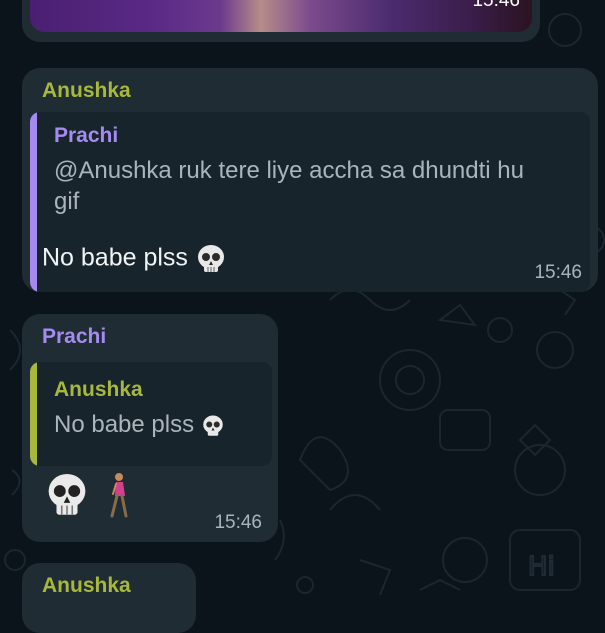  What do you see at coordinates (119, 495) in the screenshot?
I see `person-walking-icon` at bounding box center [119, 495].